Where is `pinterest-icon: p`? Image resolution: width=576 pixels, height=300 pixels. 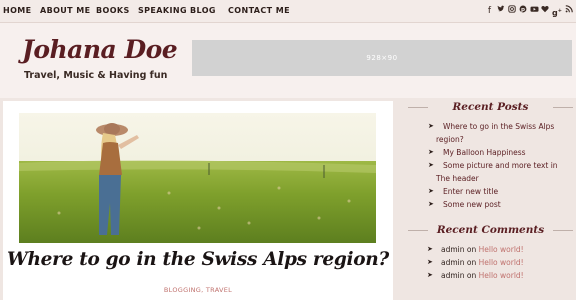
pinterest-icon: p is located at coordinates (523, 11).